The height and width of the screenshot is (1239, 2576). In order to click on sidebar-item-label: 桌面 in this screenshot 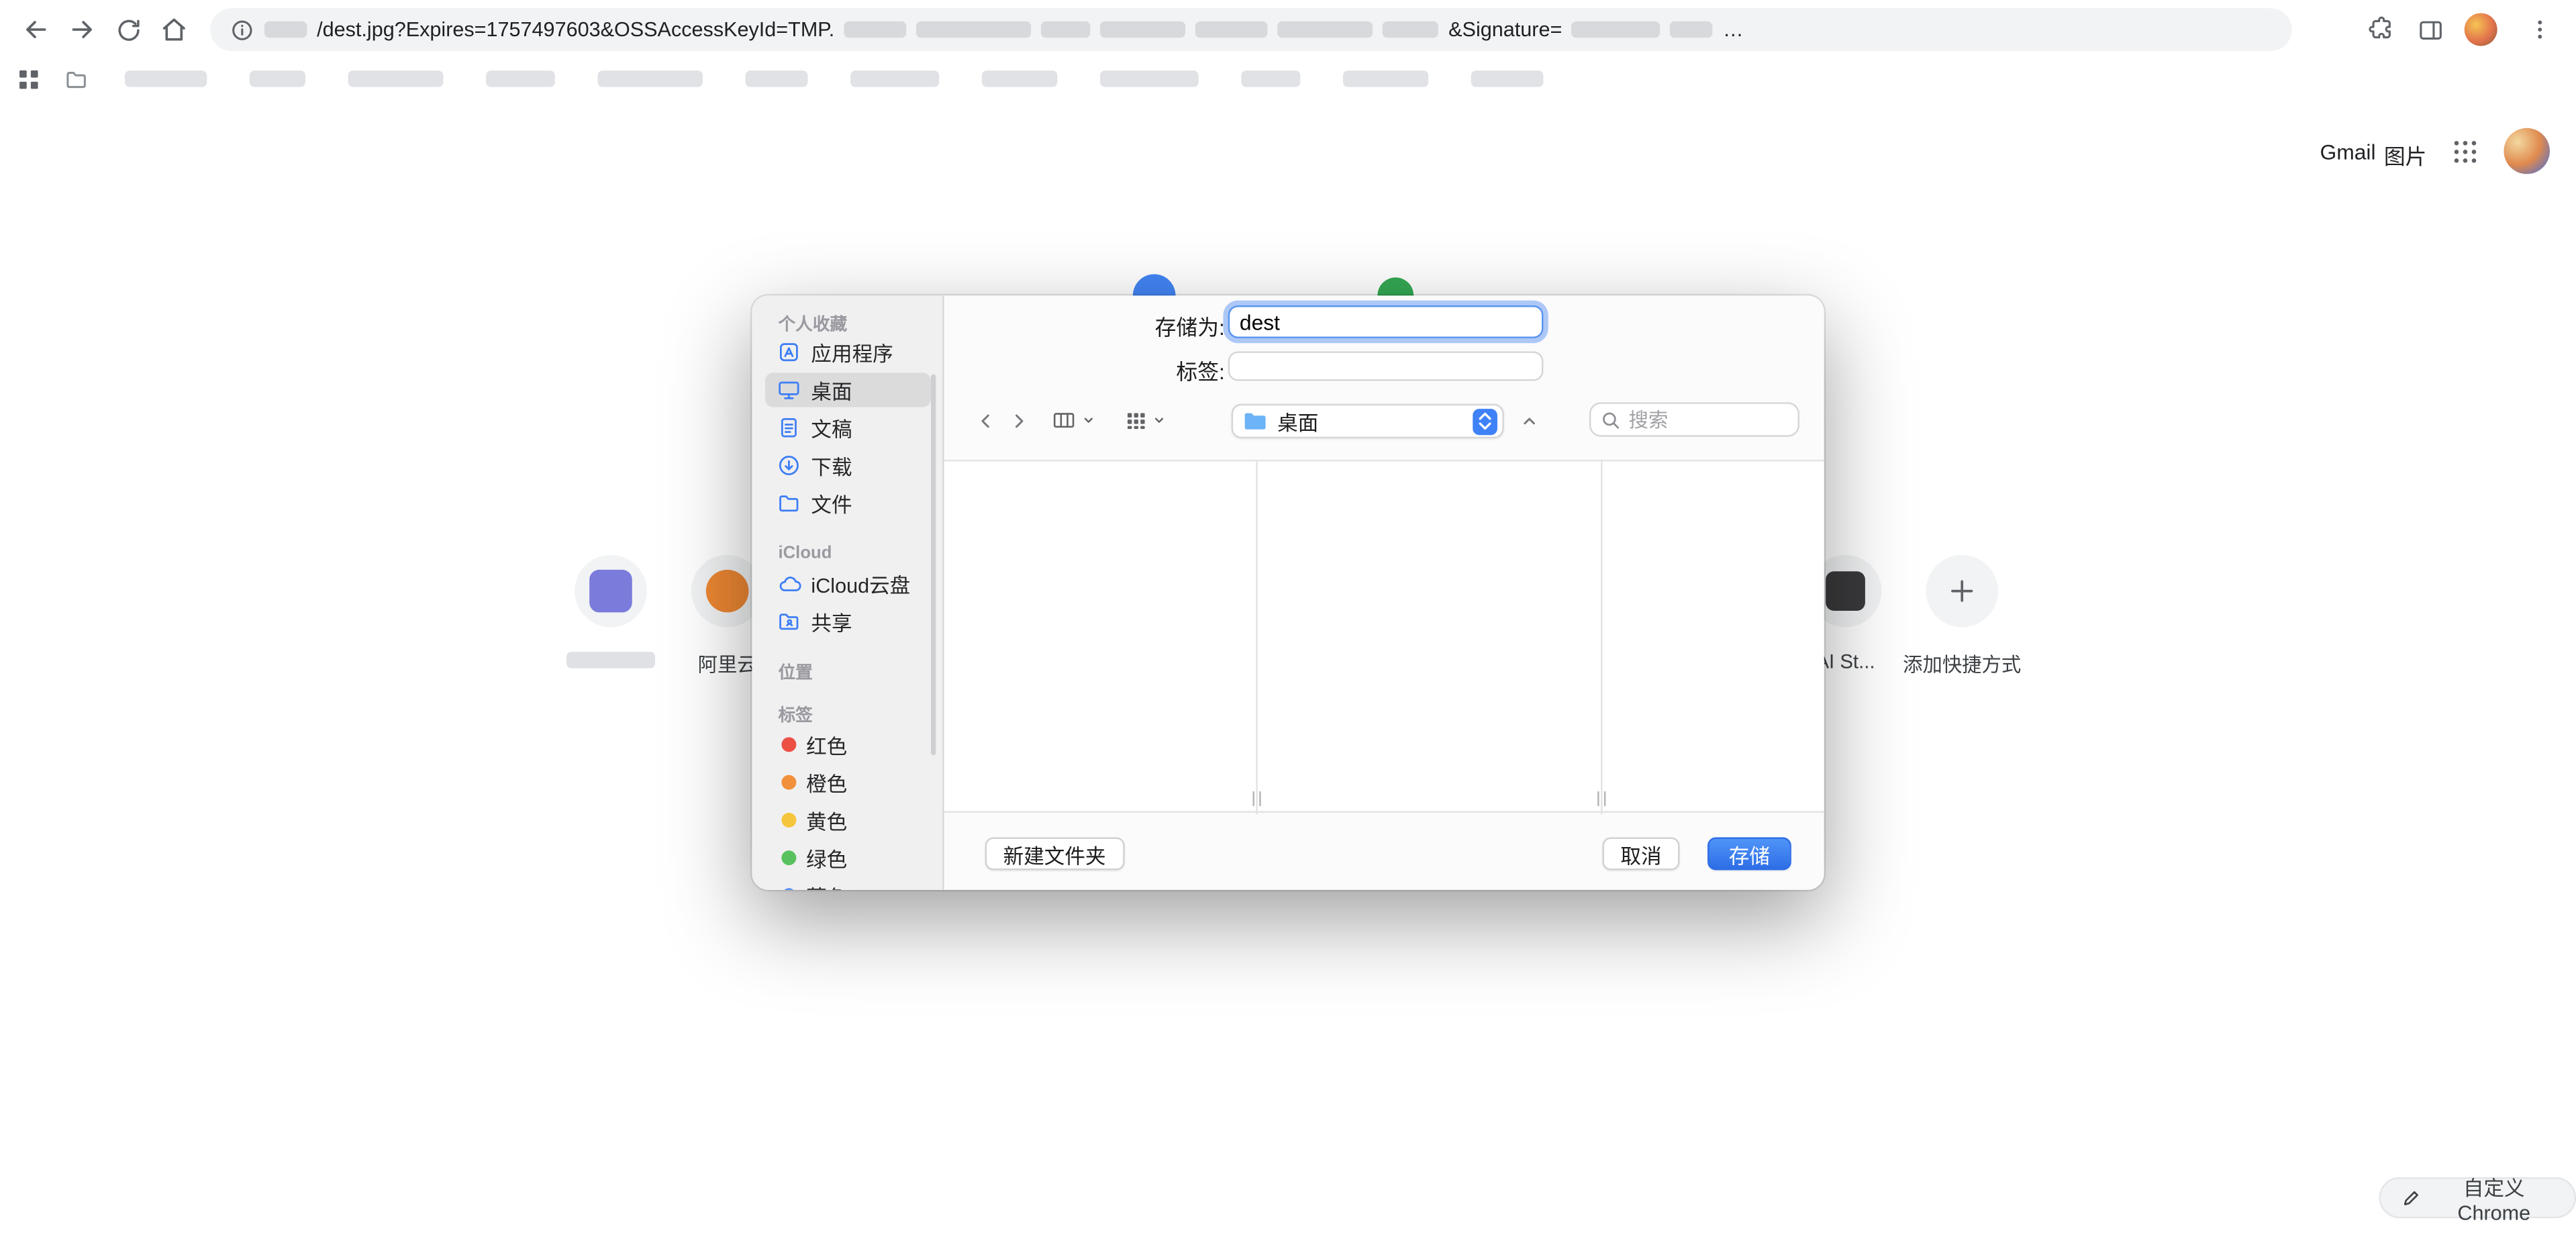, I will do `click(831, 393)`.